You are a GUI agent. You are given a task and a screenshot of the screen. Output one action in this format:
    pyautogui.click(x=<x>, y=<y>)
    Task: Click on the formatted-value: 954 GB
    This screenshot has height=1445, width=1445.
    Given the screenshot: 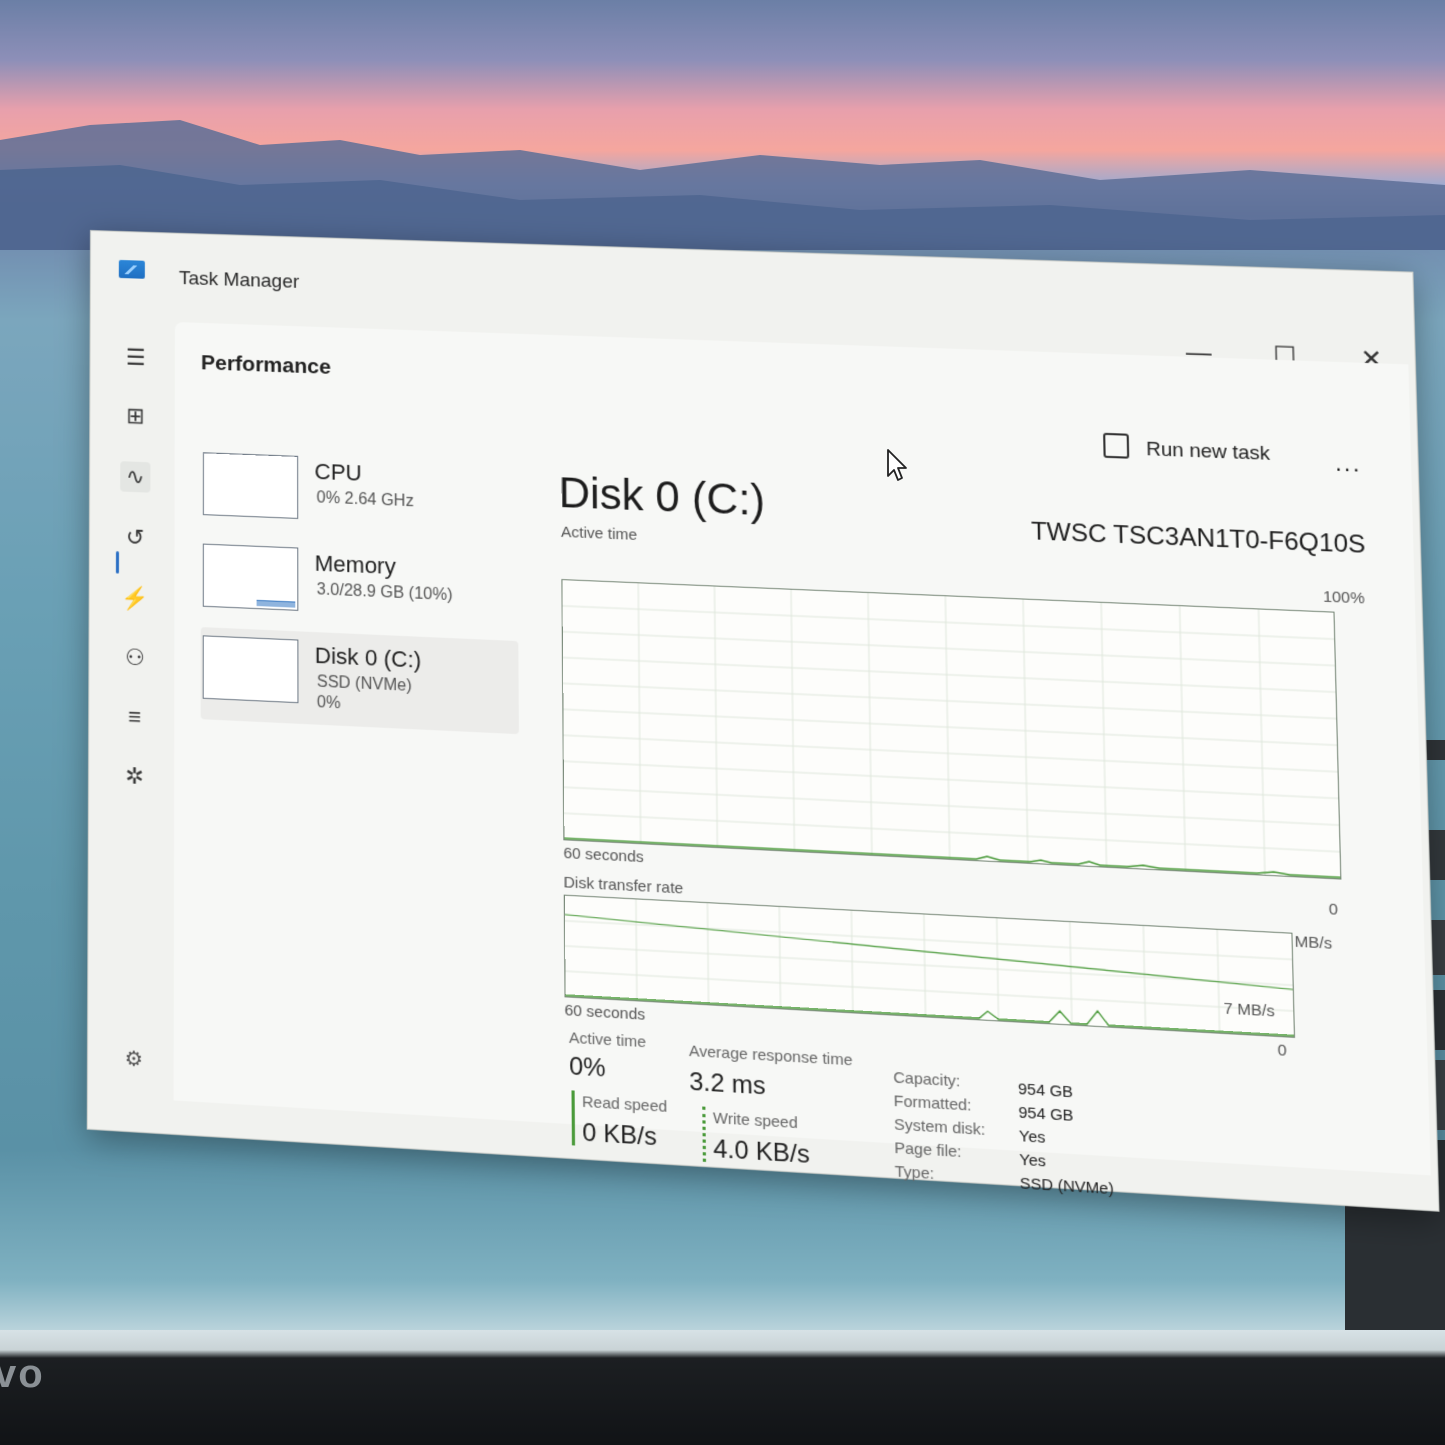 What is the action you would take?
    pyautogui.click(x=1045, y=1114)
    